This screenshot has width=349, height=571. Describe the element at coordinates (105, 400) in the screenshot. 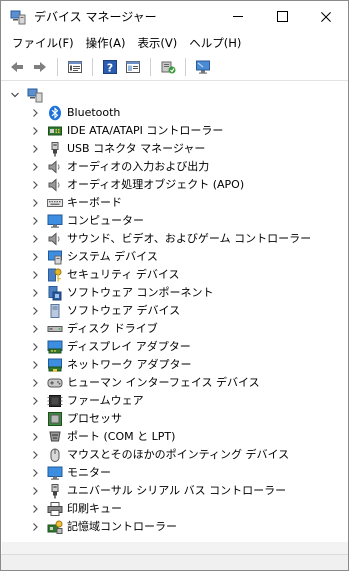

I see `category-label: ファームウェア` at that location.